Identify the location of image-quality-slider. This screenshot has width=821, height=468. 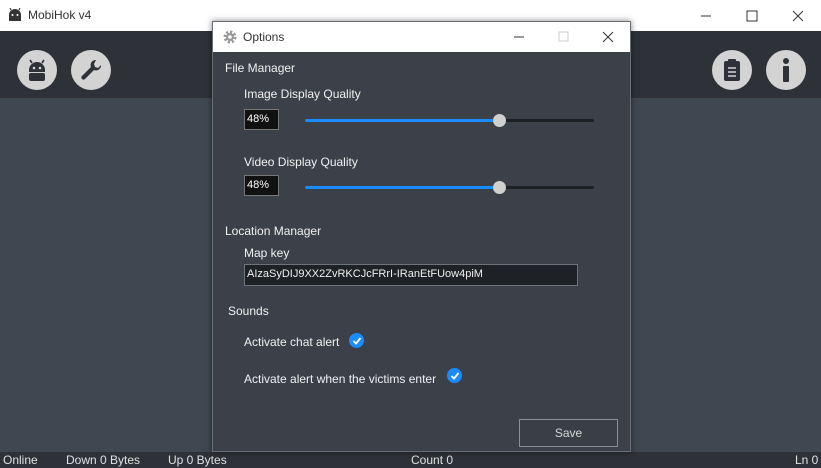
(449, 120).